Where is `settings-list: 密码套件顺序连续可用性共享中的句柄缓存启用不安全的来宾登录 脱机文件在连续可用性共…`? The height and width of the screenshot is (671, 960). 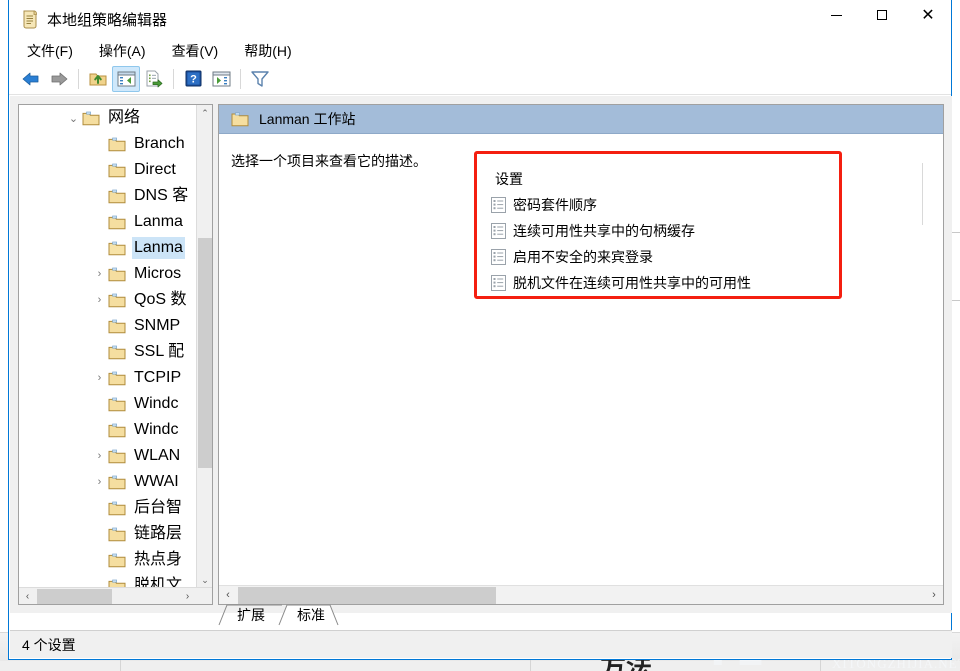
settings-list: 密码套件顺序连续可用性共享中的句柄缓存启用不安全的来宾登录 脱机文件在连续可用性共… is located at coordinates (621, 244).